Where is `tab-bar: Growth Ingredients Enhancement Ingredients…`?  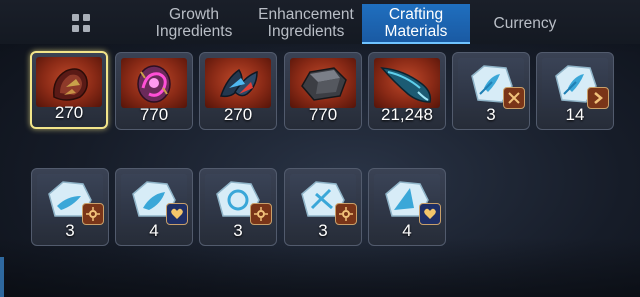
tab-bar: Growth Ingredients Enhancement Ingredients… is located at coordinates (320, 22).